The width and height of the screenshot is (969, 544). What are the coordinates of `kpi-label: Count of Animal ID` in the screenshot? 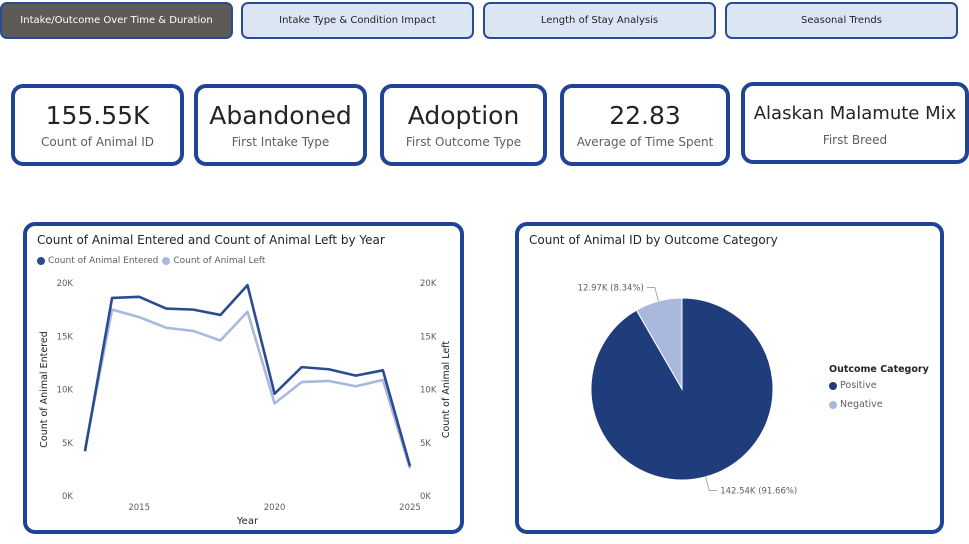 It's located at (97, 142).